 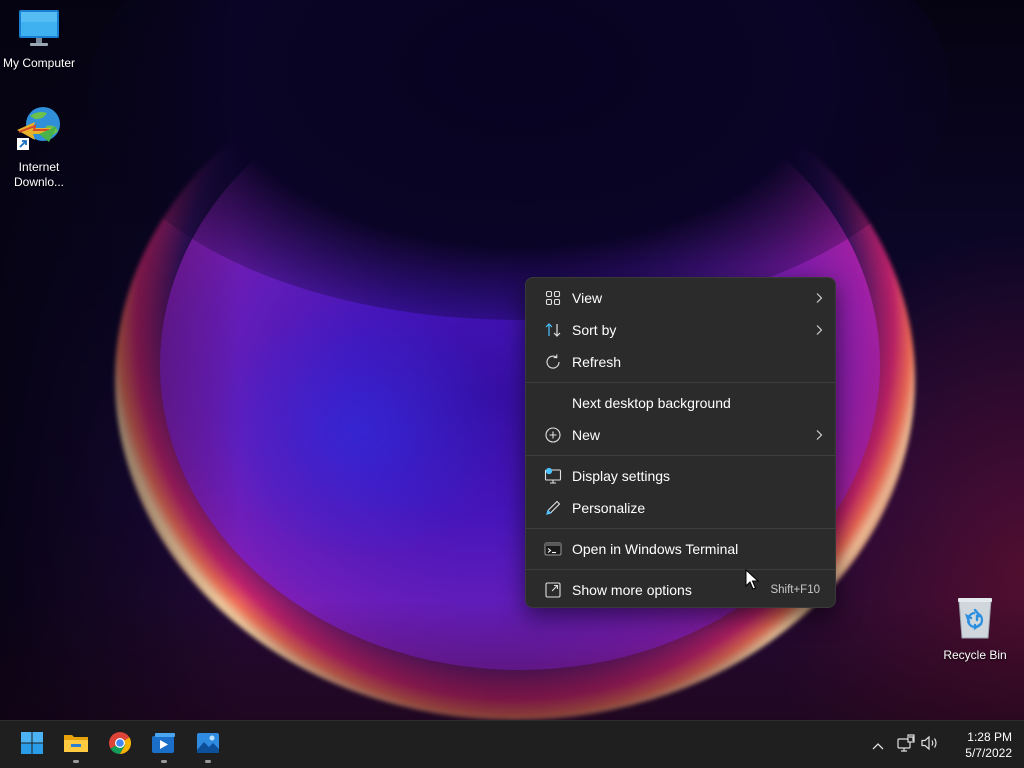 I want to click on volume-button, so click(x=930, y=745).